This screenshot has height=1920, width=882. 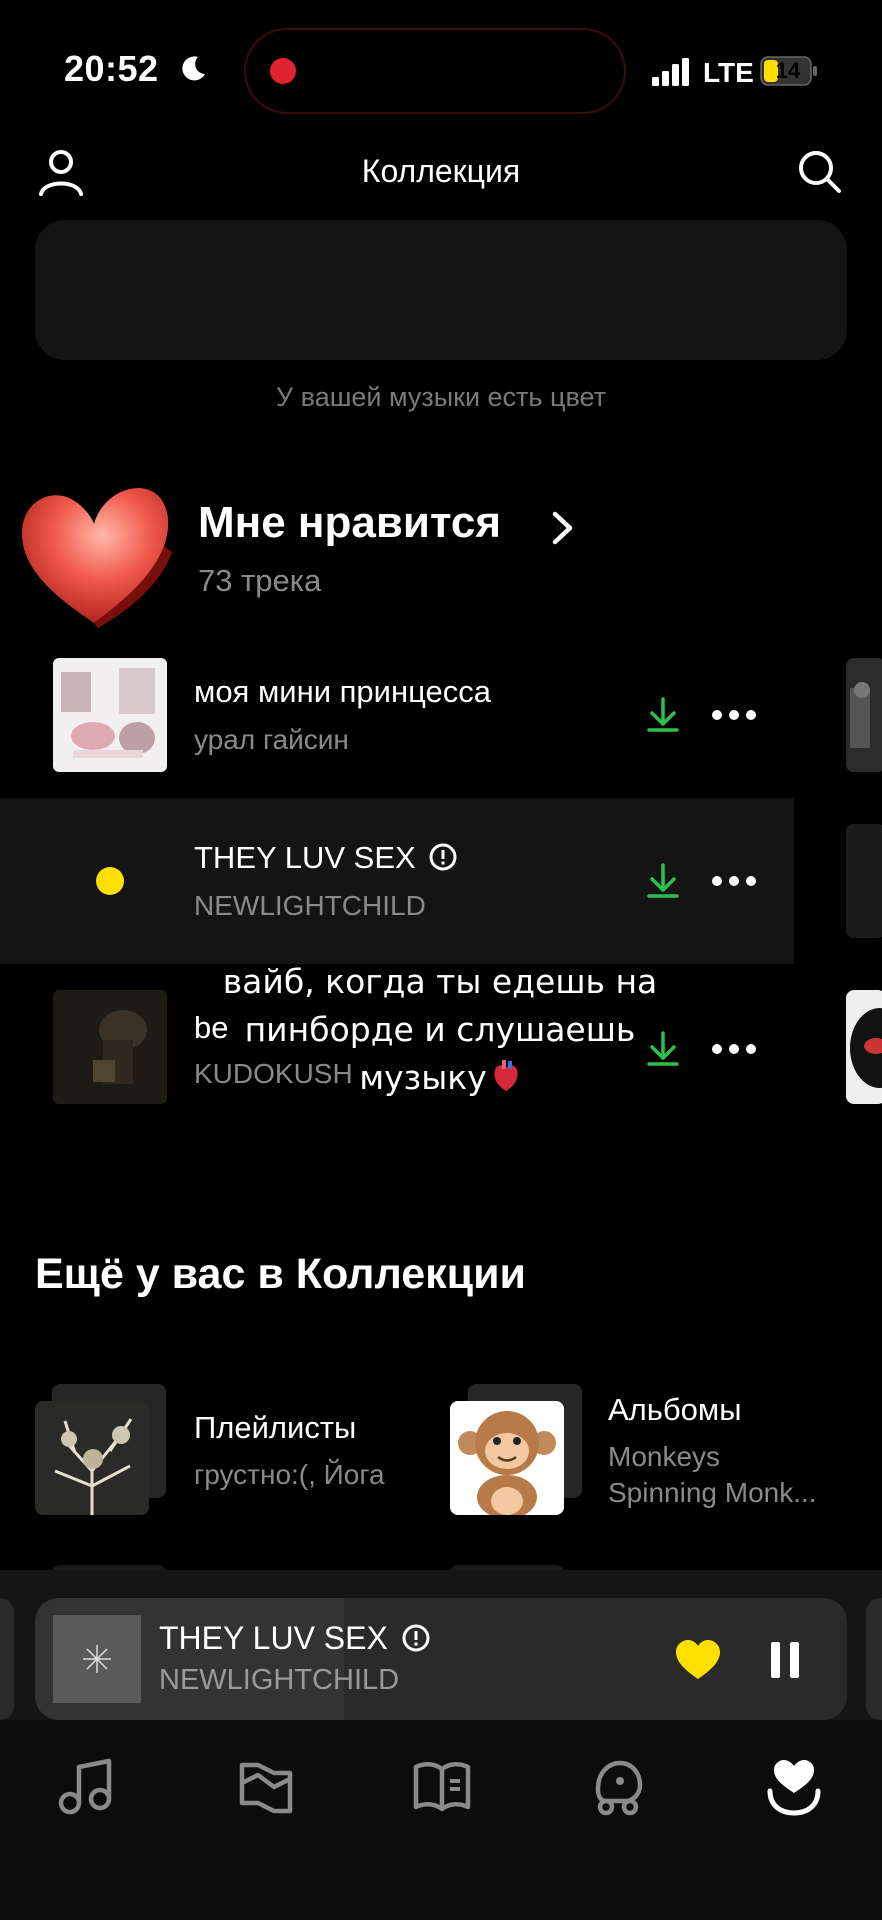 I want to click on prev-player-card, so click(x=7, y=1659).